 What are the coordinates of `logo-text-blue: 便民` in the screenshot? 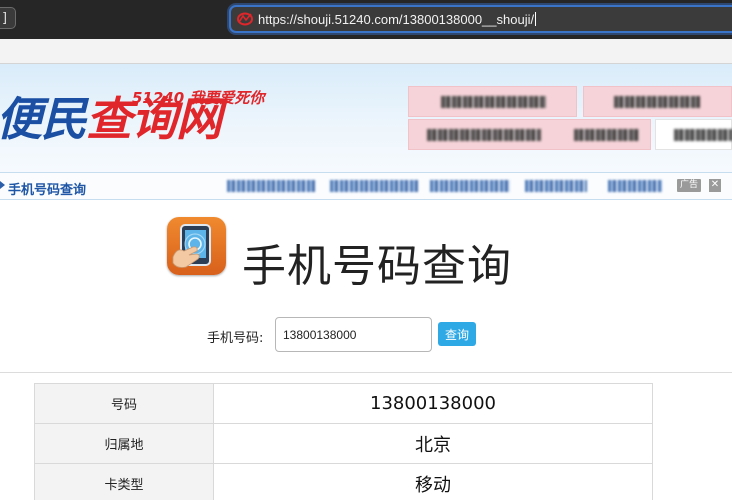 It's located at (43, 119).